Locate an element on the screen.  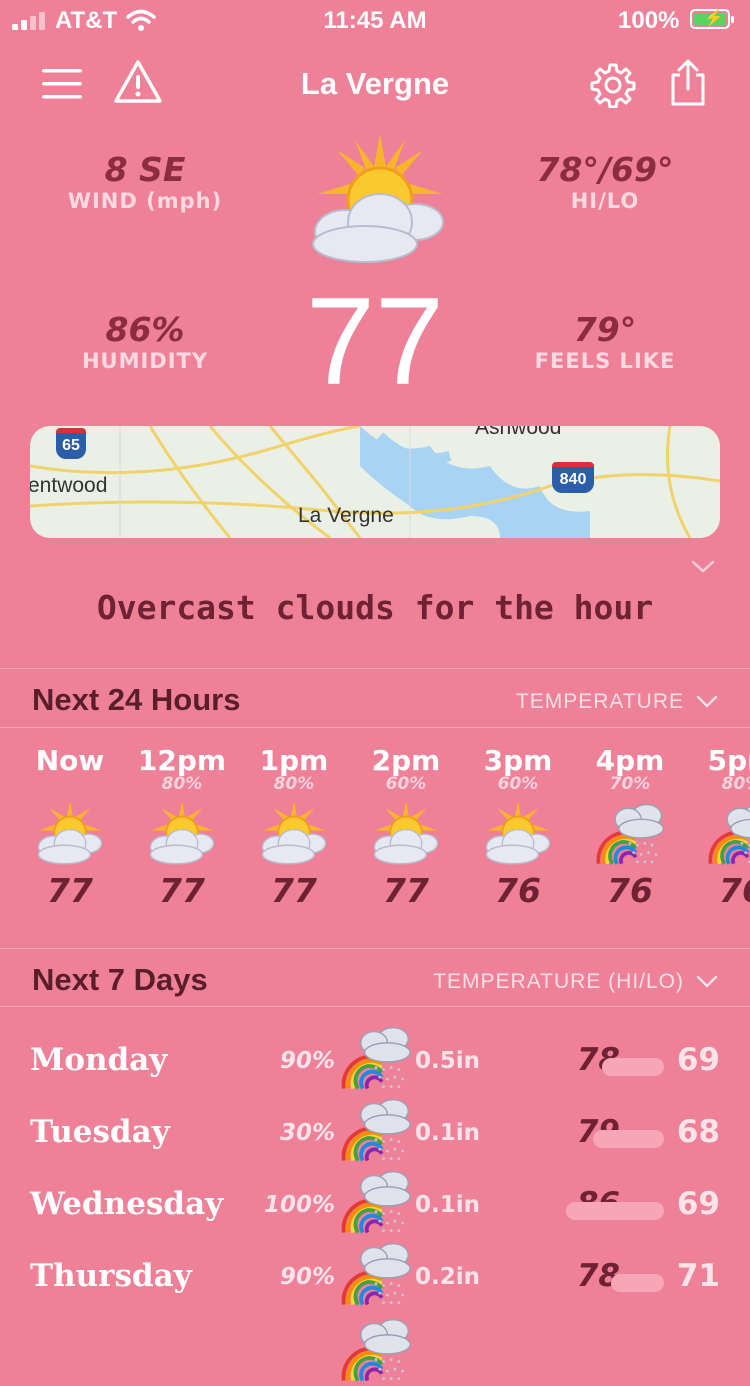
hour-time: 4pm is located at coordinates (630, 760).